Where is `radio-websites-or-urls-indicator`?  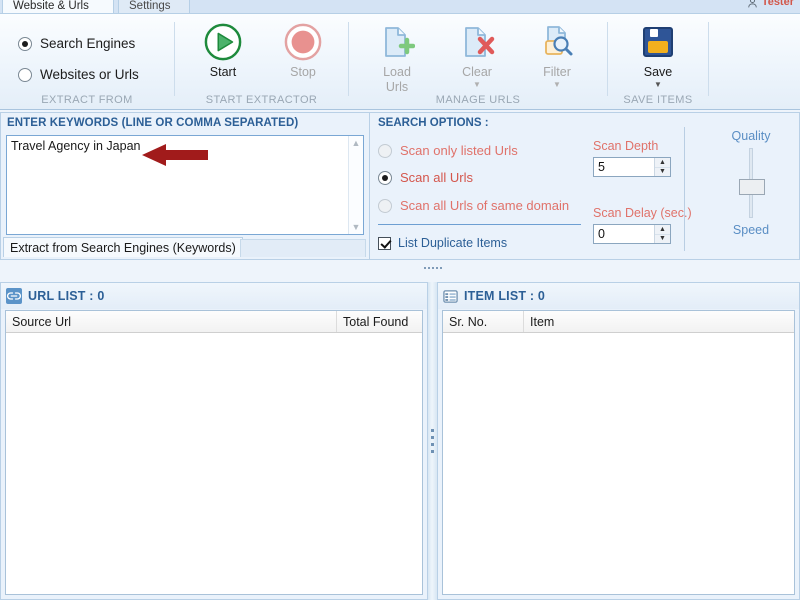 radio-websites-or-urls-indicator is located at coordinates (25, 74).